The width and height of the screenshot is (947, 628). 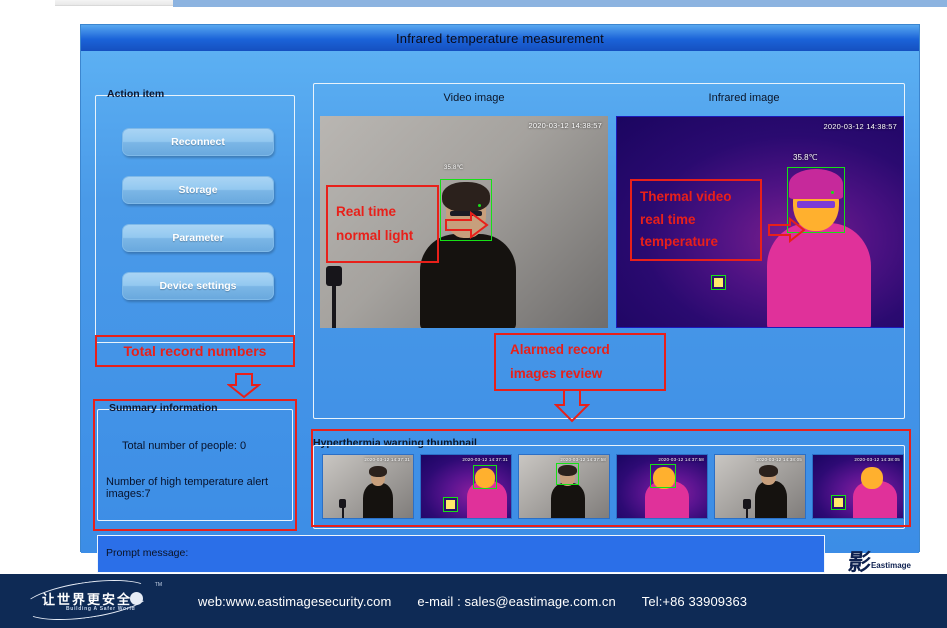 What do you see at coordinates (295, 601) in the screenshot?
I see `footer-website: web:www.eastimagesecurity.com` at bounding box center [295, 601].